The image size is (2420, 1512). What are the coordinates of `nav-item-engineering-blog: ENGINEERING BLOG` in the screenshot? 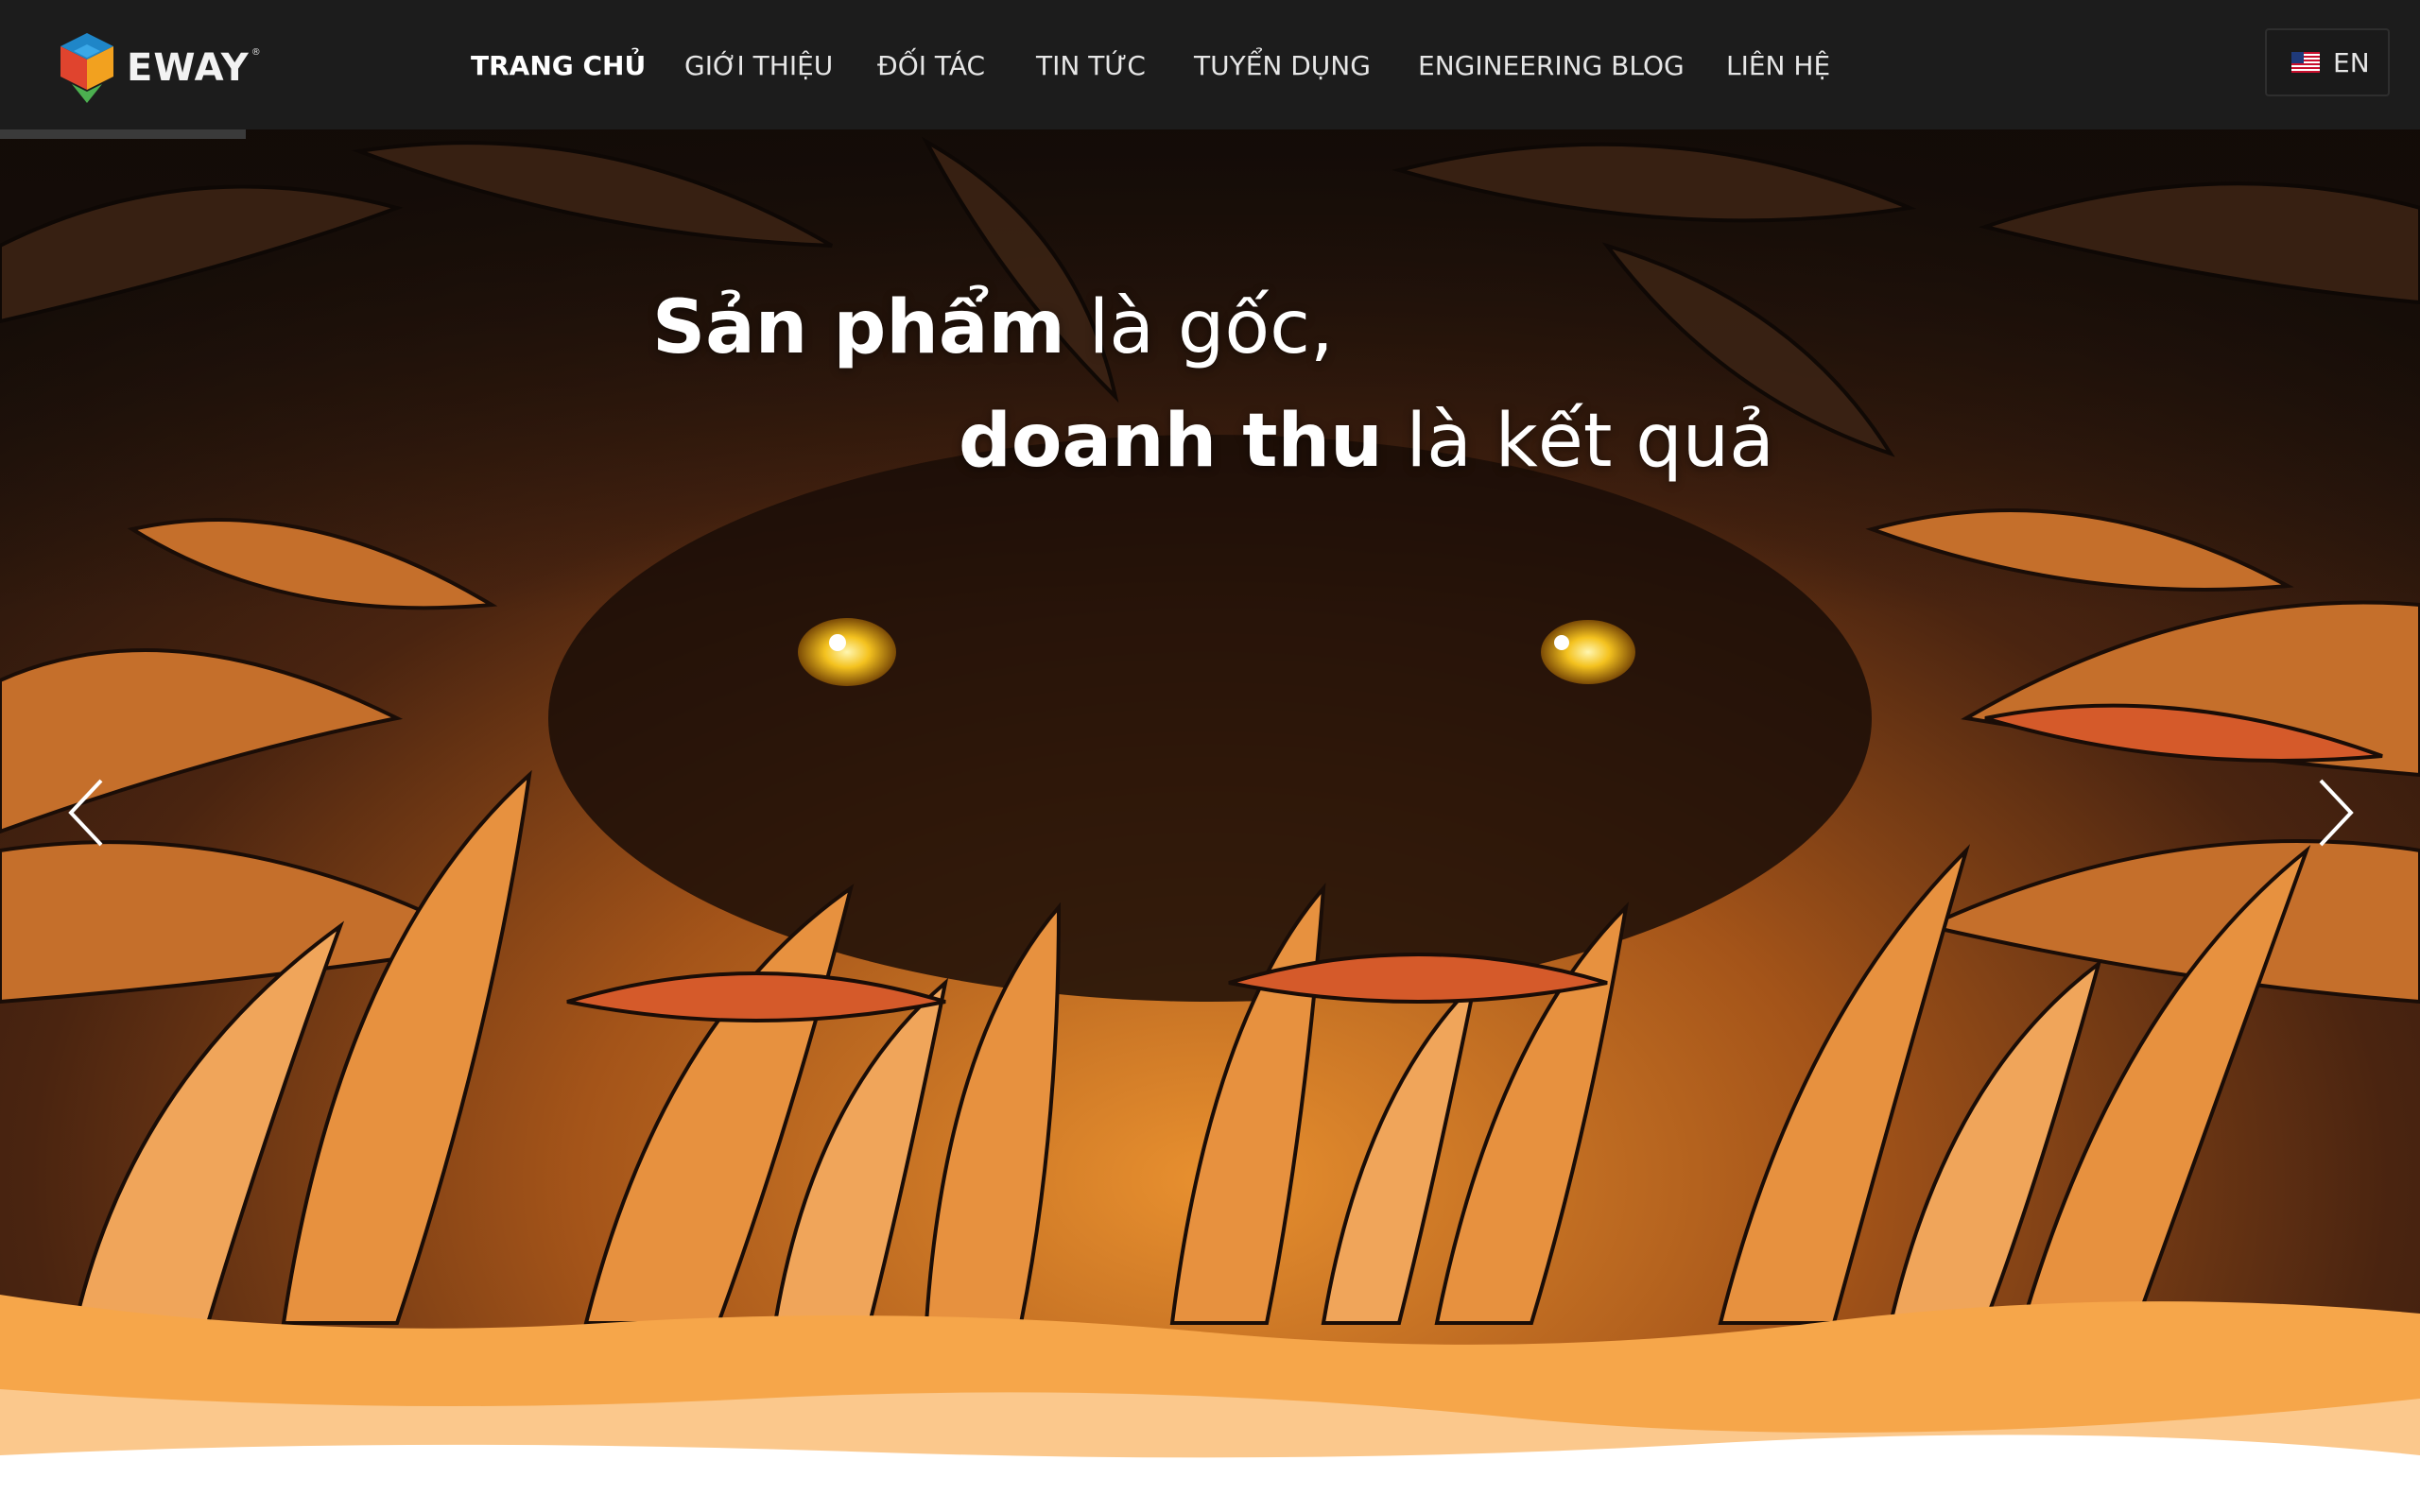 It's located at (1551, 66).